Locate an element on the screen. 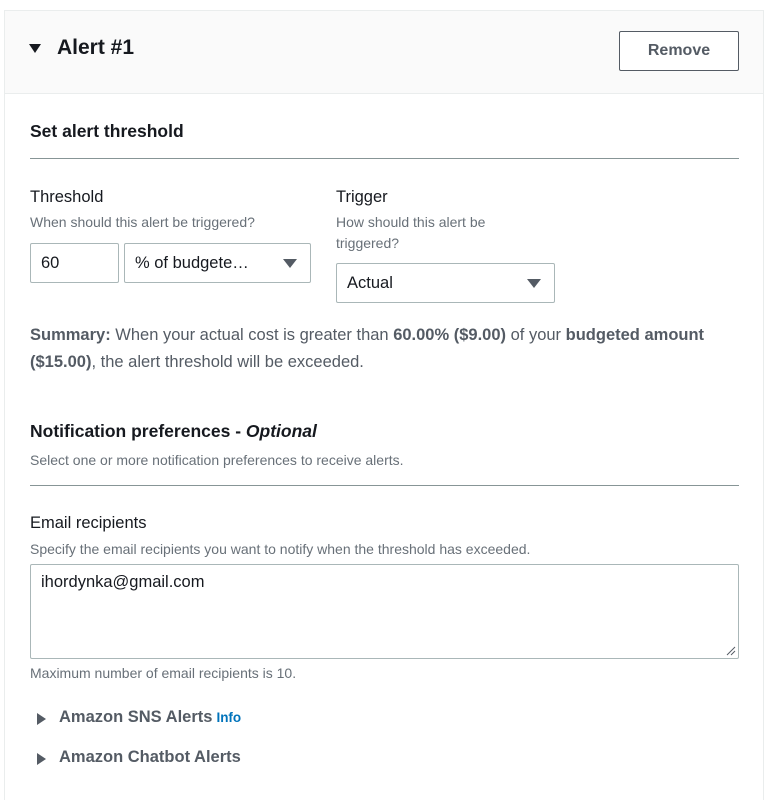 The width and height of the screenshot is (769, 800). info-link: Info is located at coordinates (228, 717).